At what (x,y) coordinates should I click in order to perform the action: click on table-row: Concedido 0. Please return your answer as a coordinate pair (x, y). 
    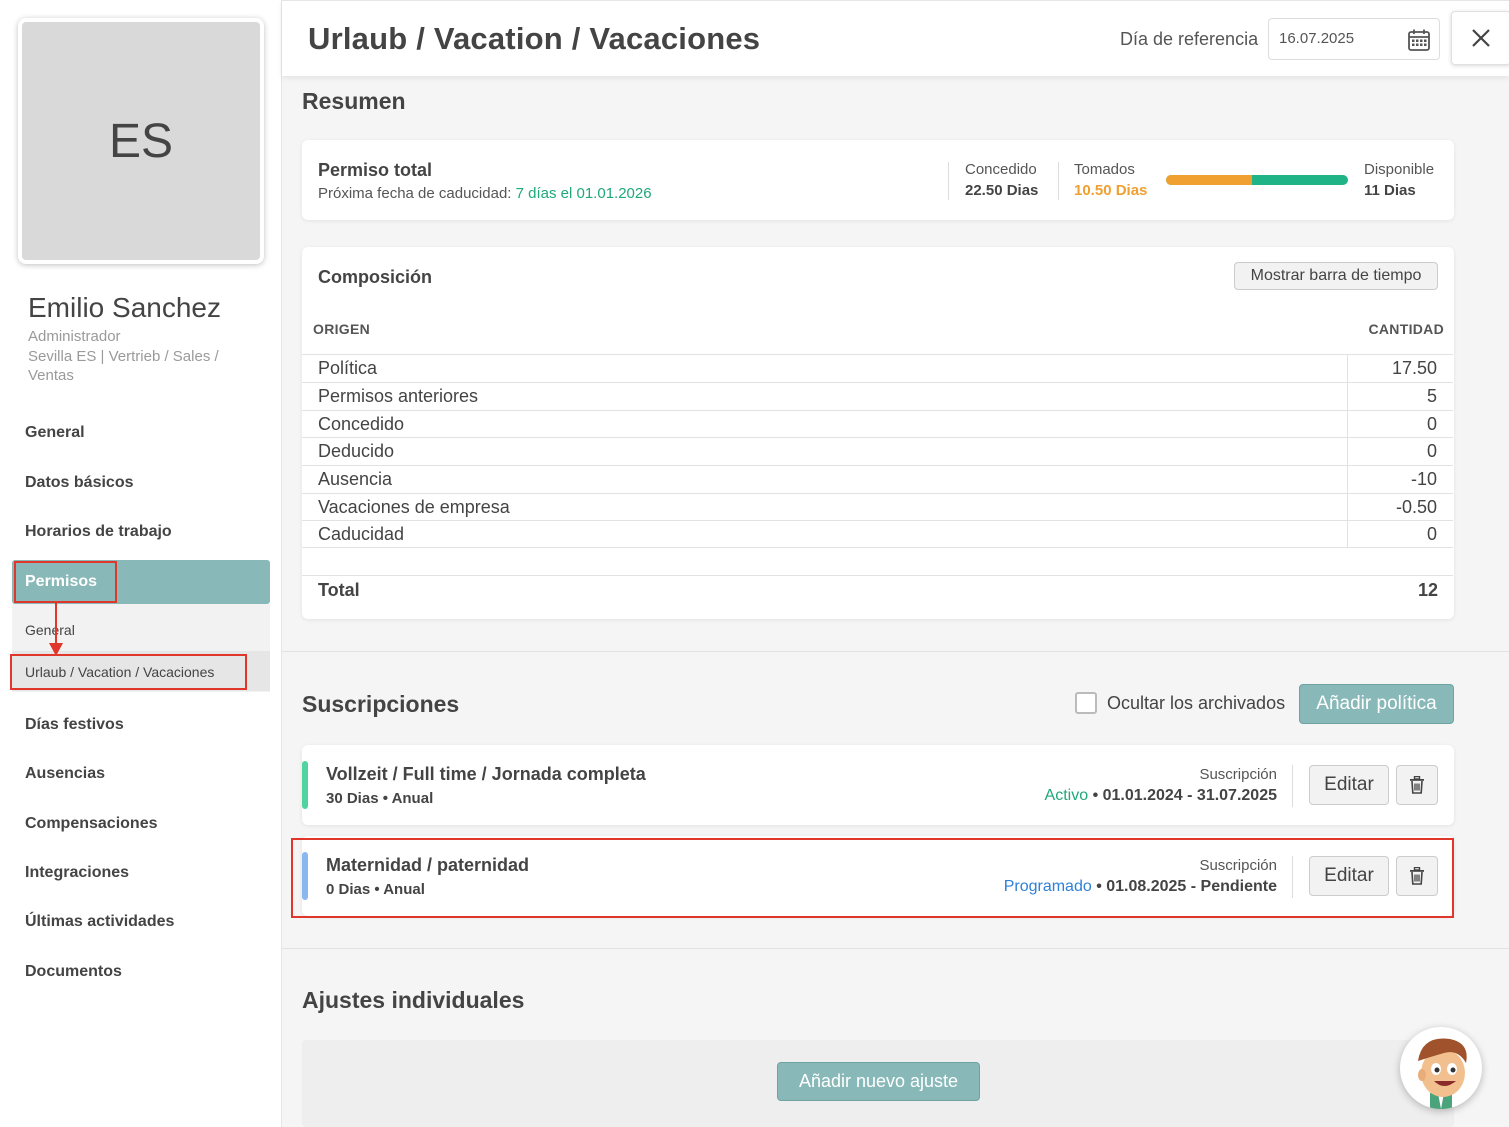
    Looking at the image, I should click on (877, 424).